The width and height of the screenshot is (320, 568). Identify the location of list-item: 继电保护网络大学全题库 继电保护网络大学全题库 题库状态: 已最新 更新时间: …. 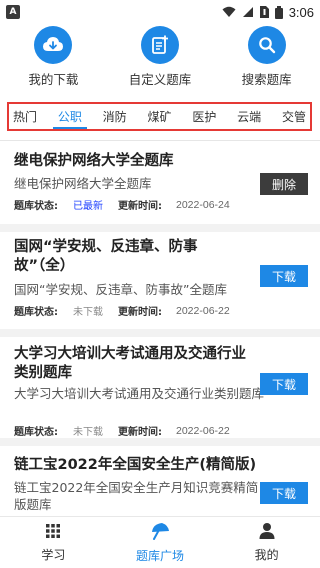
(160, 182).